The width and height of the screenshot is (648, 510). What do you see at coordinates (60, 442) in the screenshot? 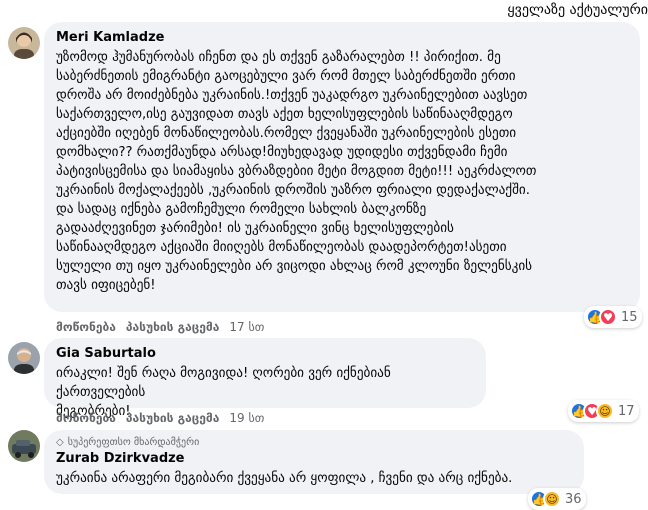
I see `diamond-icon: ◇` at bounding box center [60, 442].